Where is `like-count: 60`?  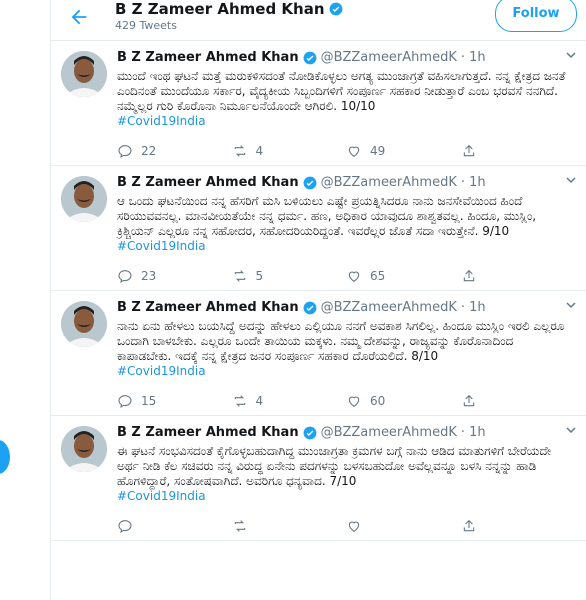 like-count: 60 is located at coordinates (378, 401).